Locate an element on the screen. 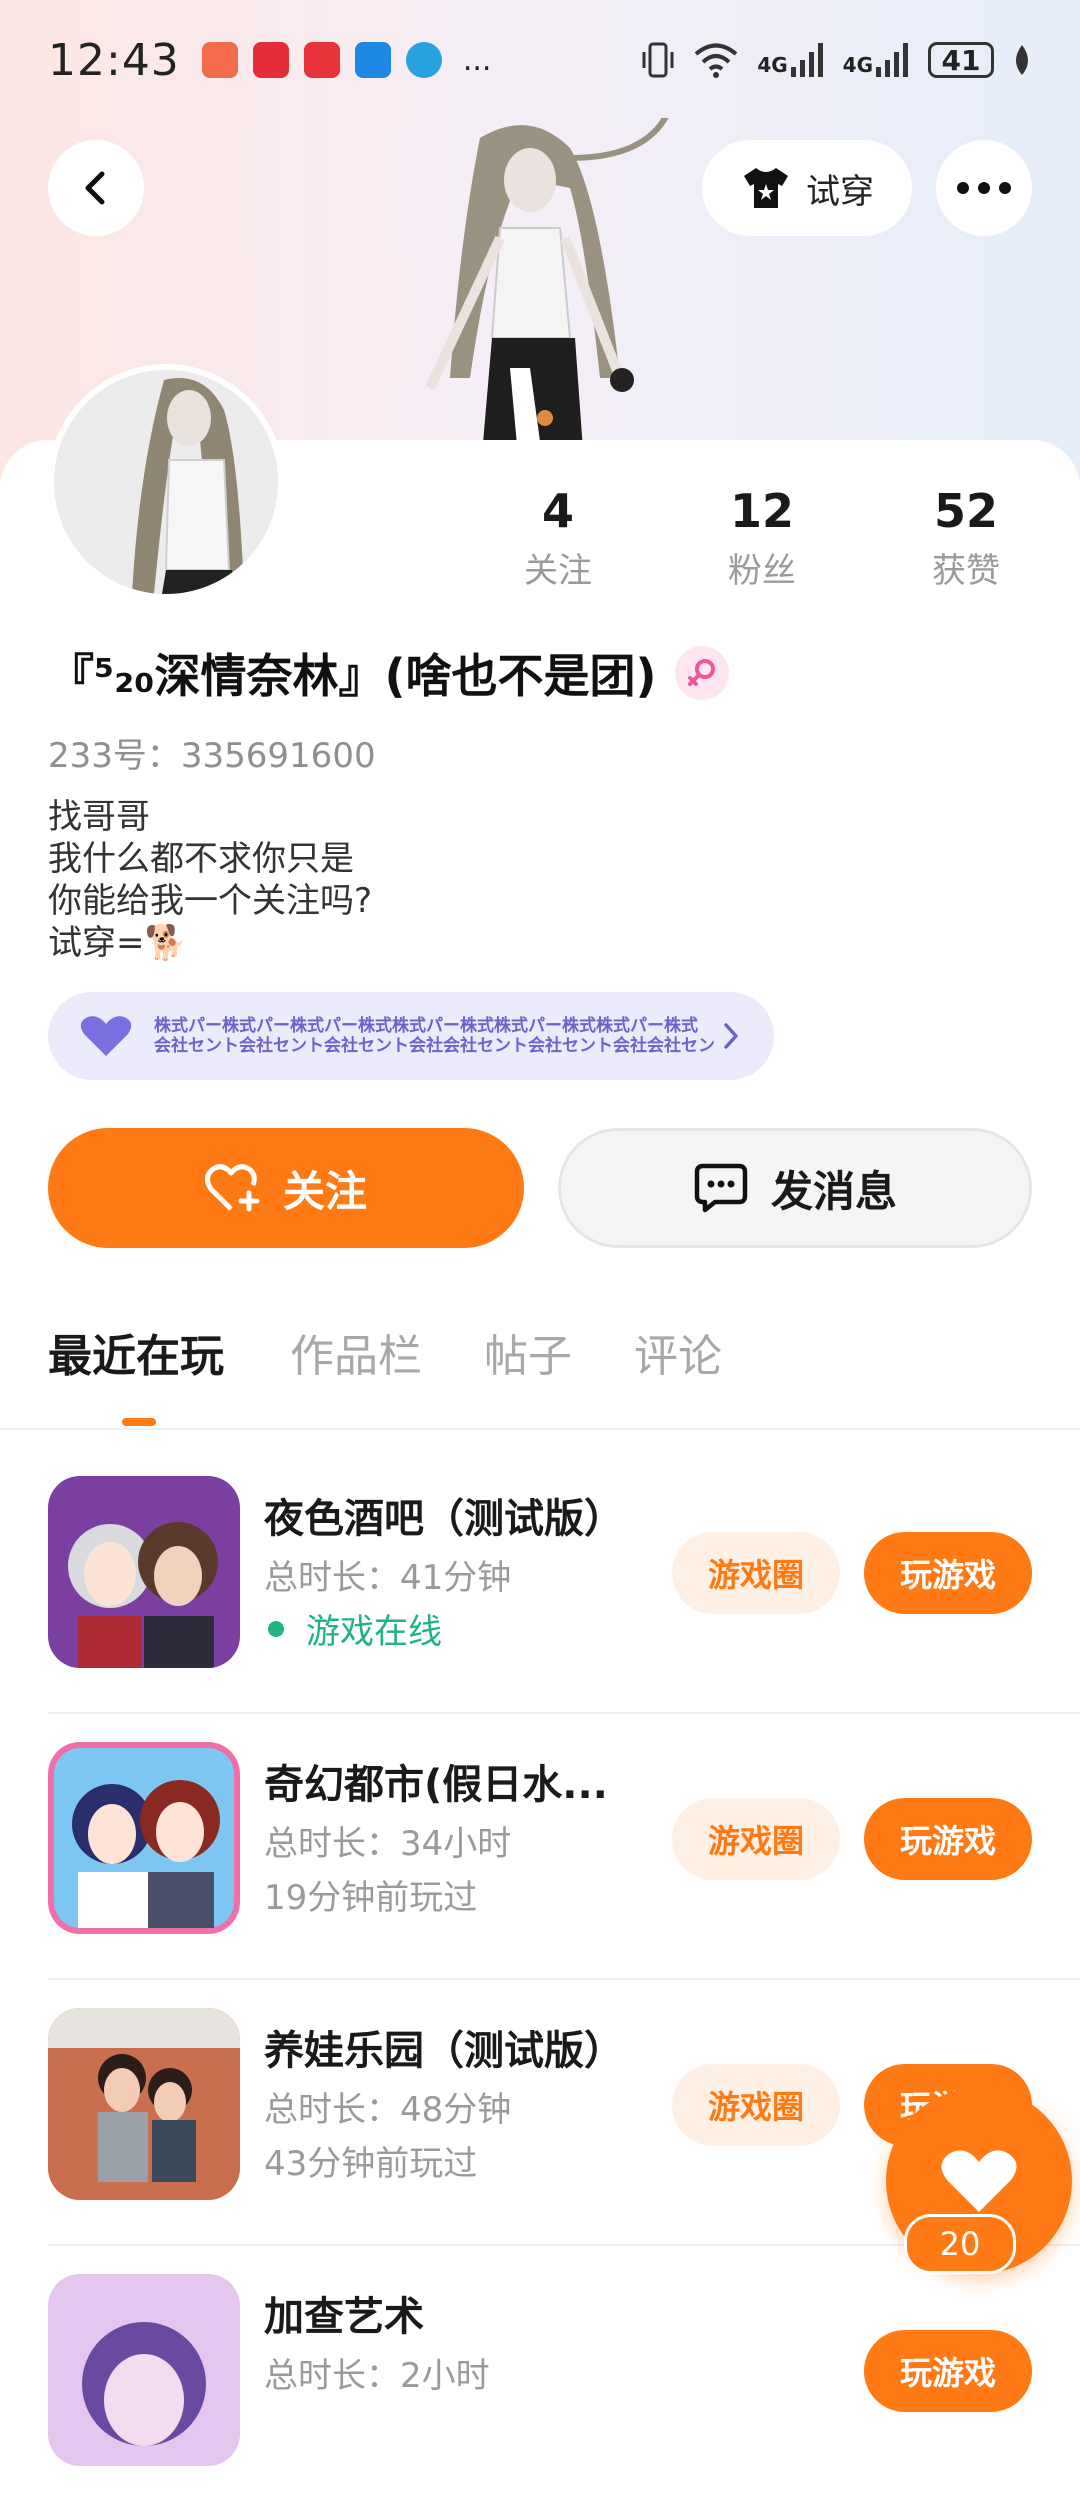 This screenshot has width=1080, height=2512. game-status: 游戏在线 is located at coordinates (353, 1628).